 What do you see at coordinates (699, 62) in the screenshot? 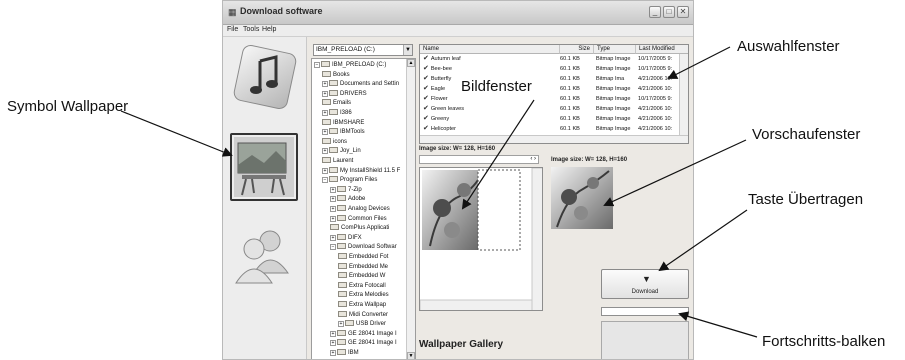
I see `arrow-auswahlfenster` at bounding box center [699, 62].